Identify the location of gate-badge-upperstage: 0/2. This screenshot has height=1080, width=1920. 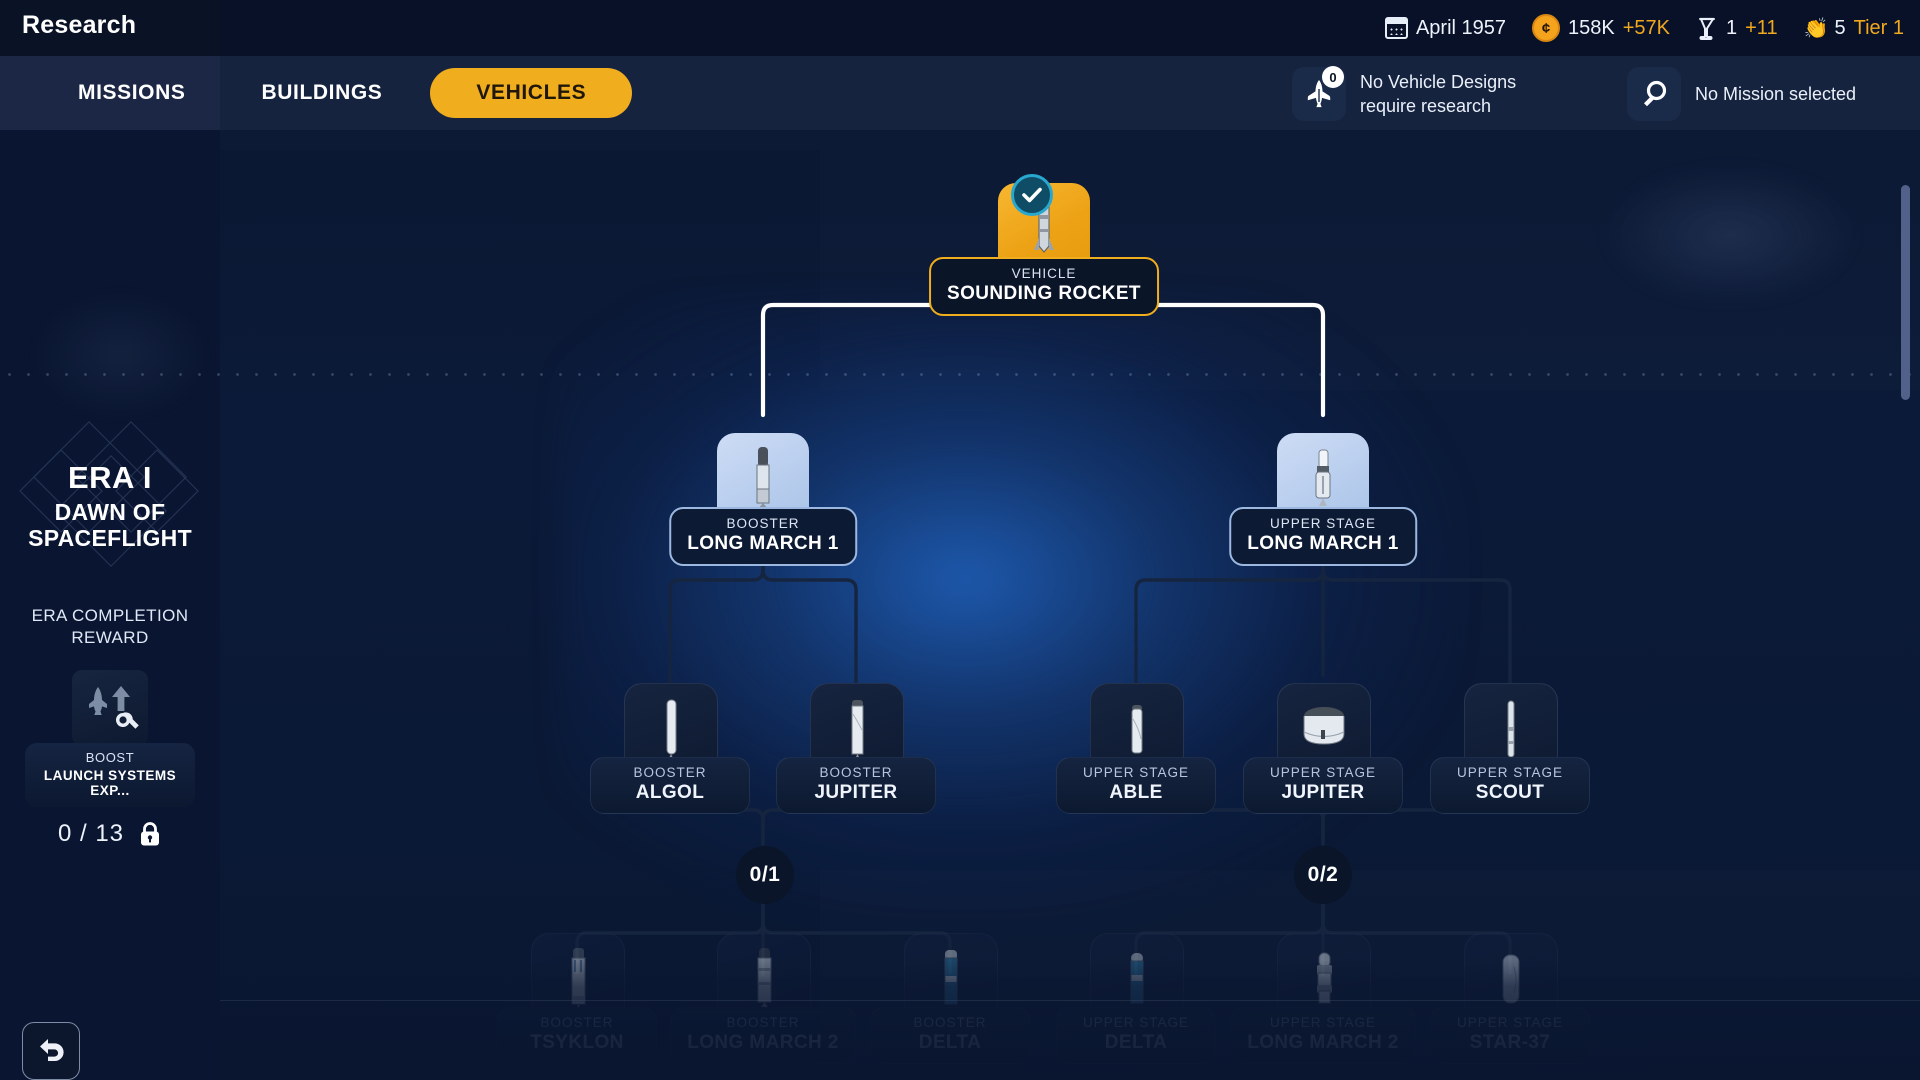
(1323, 875).